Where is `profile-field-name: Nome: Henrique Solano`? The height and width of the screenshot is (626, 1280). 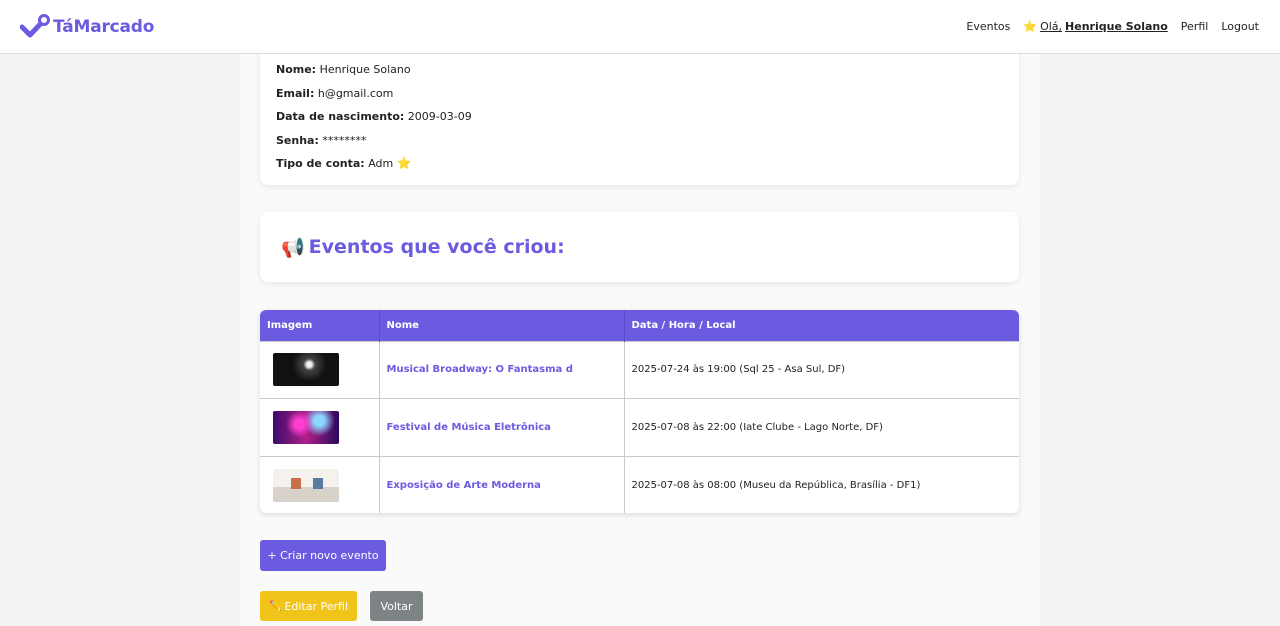 profile-field-name: Nome: Henrique Solano is located at coordinates (639, 70).